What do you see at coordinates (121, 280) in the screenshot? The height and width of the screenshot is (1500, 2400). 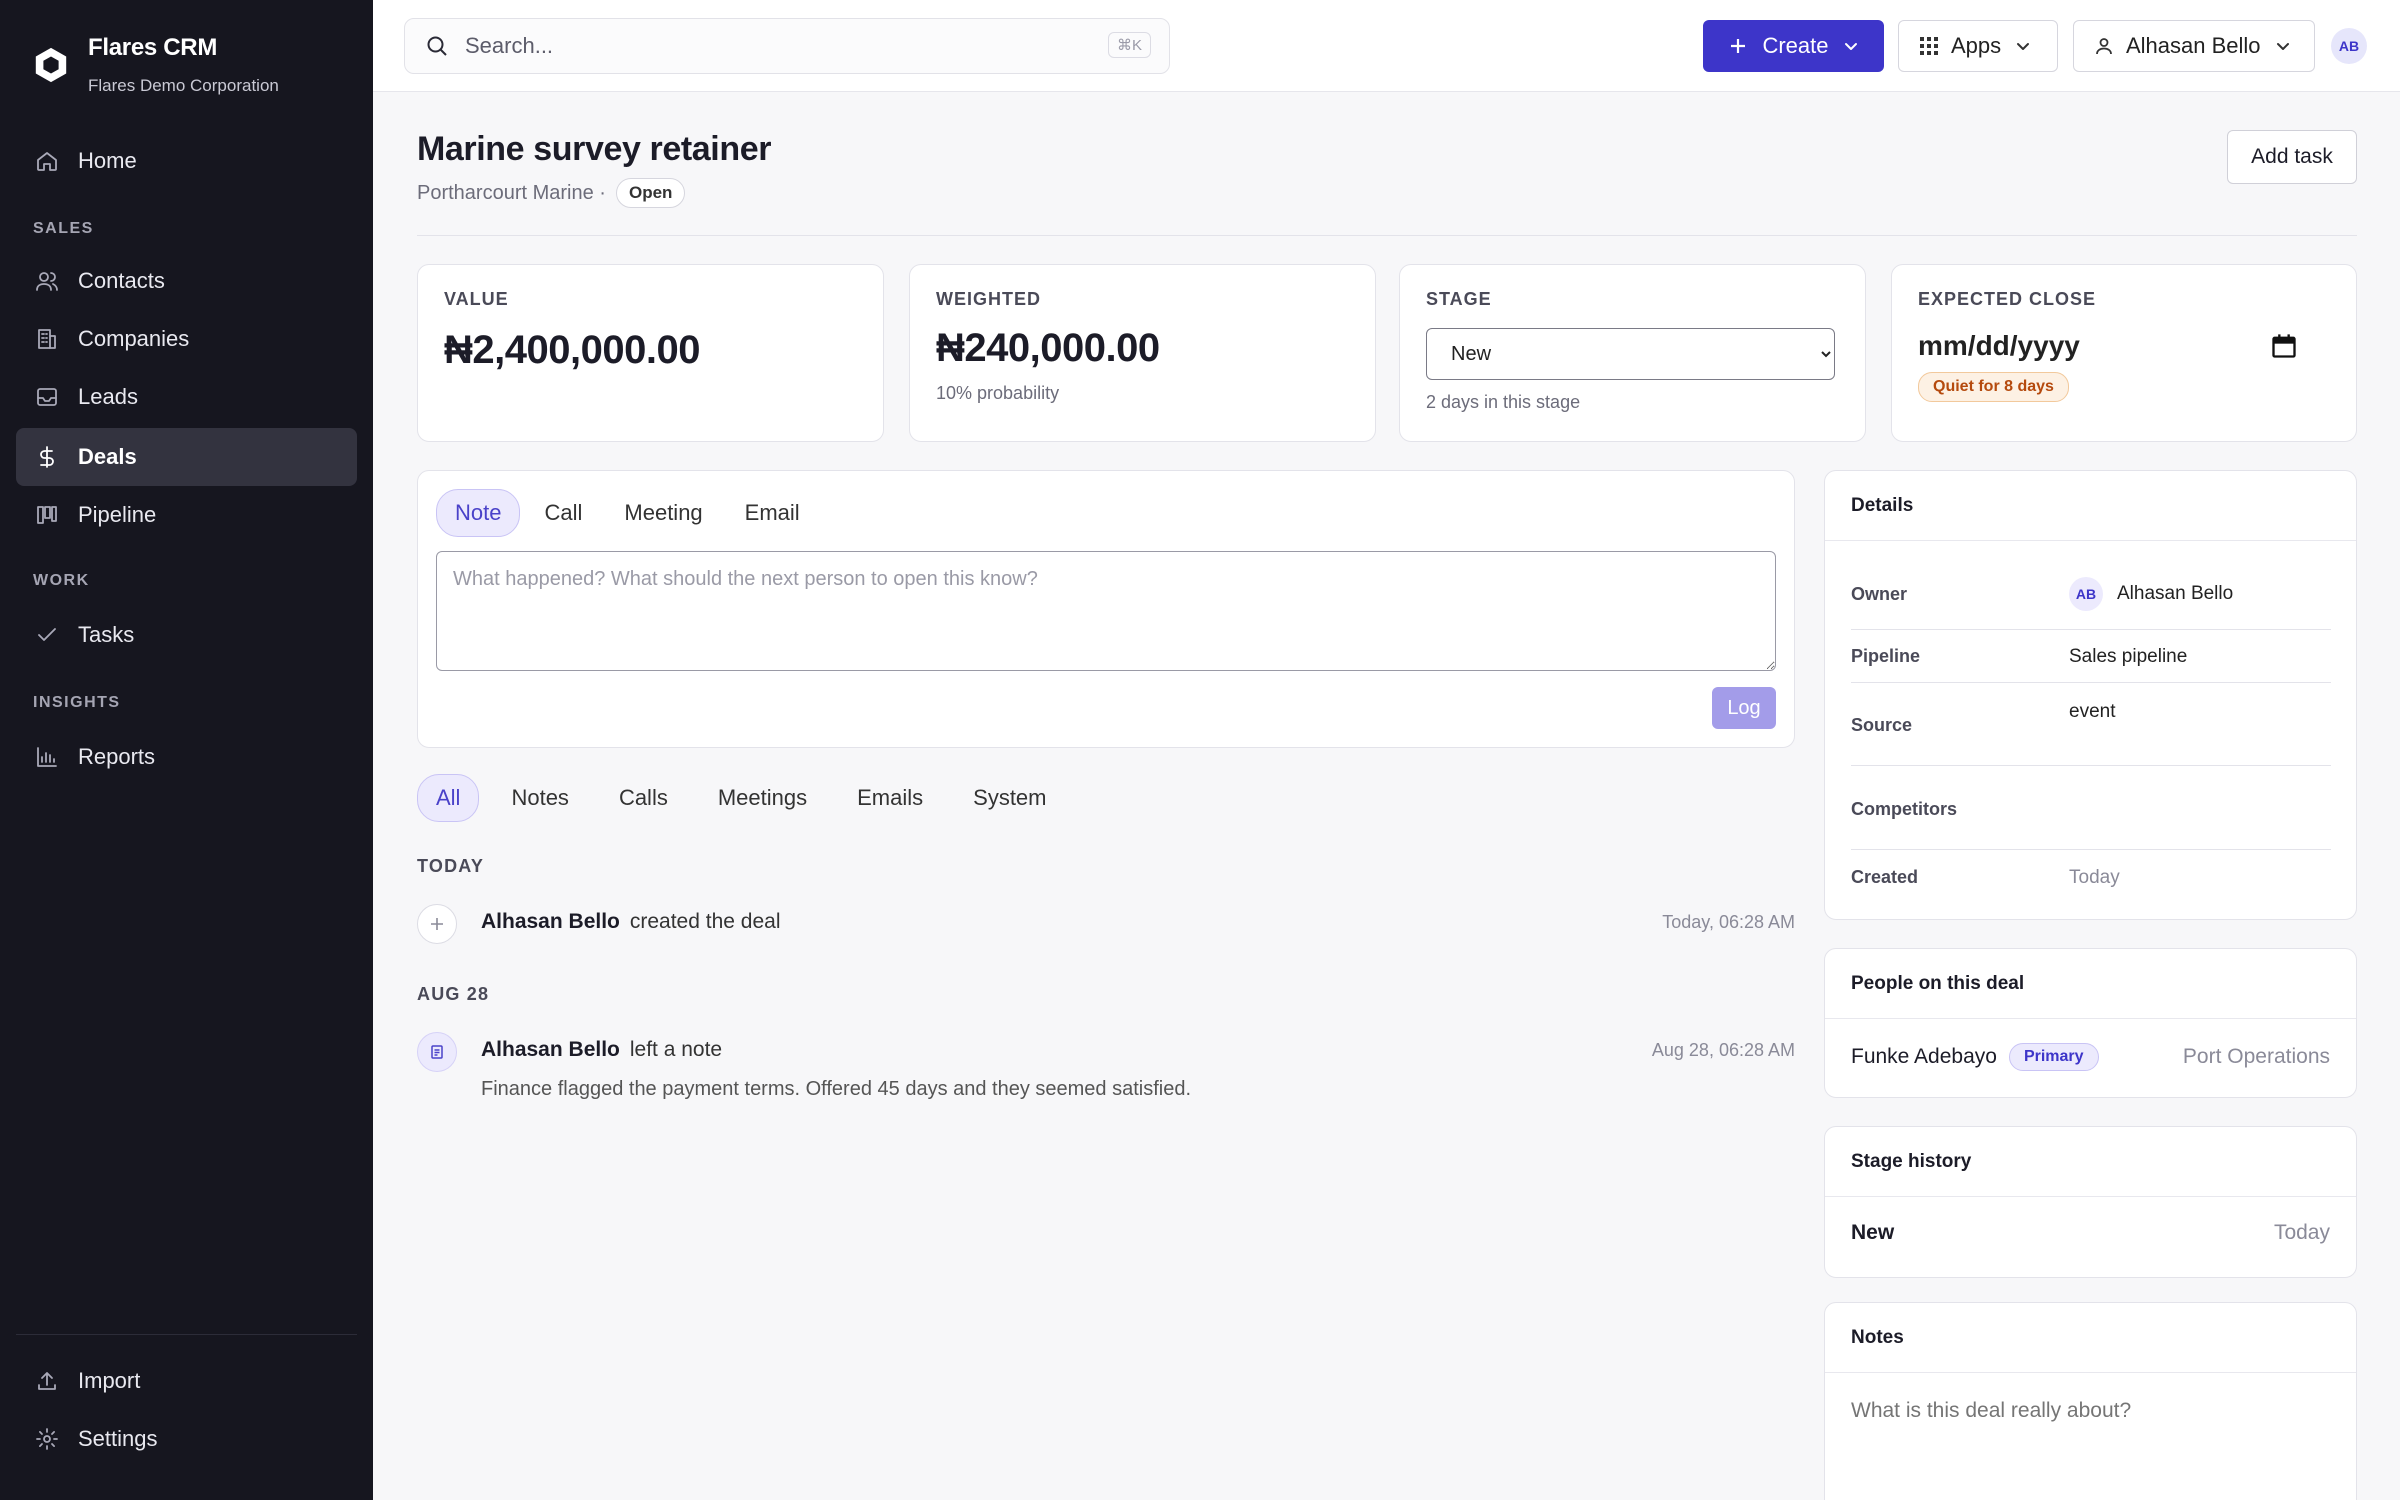 I see `sidebar-item-label: Contacts` at bounding box center [121, 280].